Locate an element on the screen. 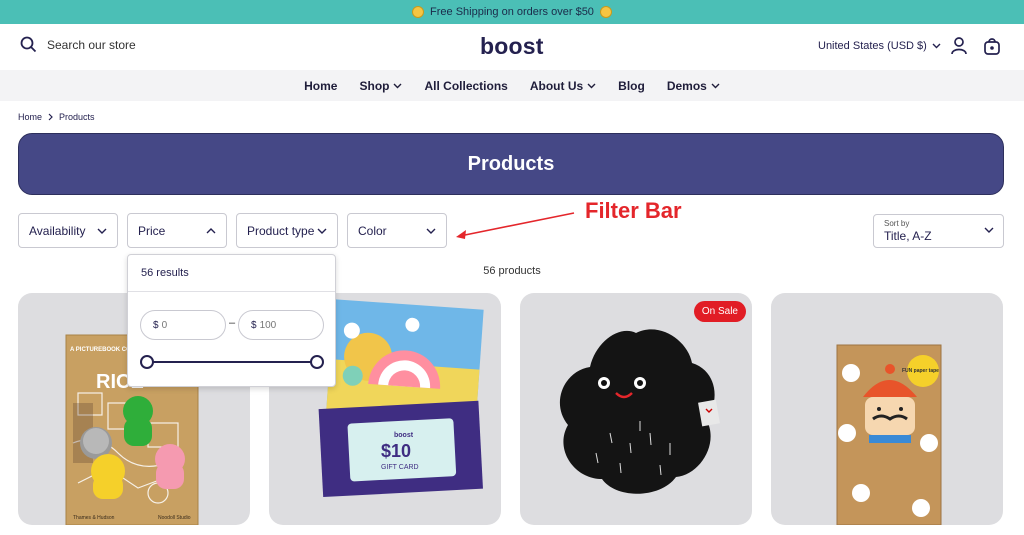 This screenshot has height=535, width=1024. price-range-min-handle is located at coordinates (147, 362).